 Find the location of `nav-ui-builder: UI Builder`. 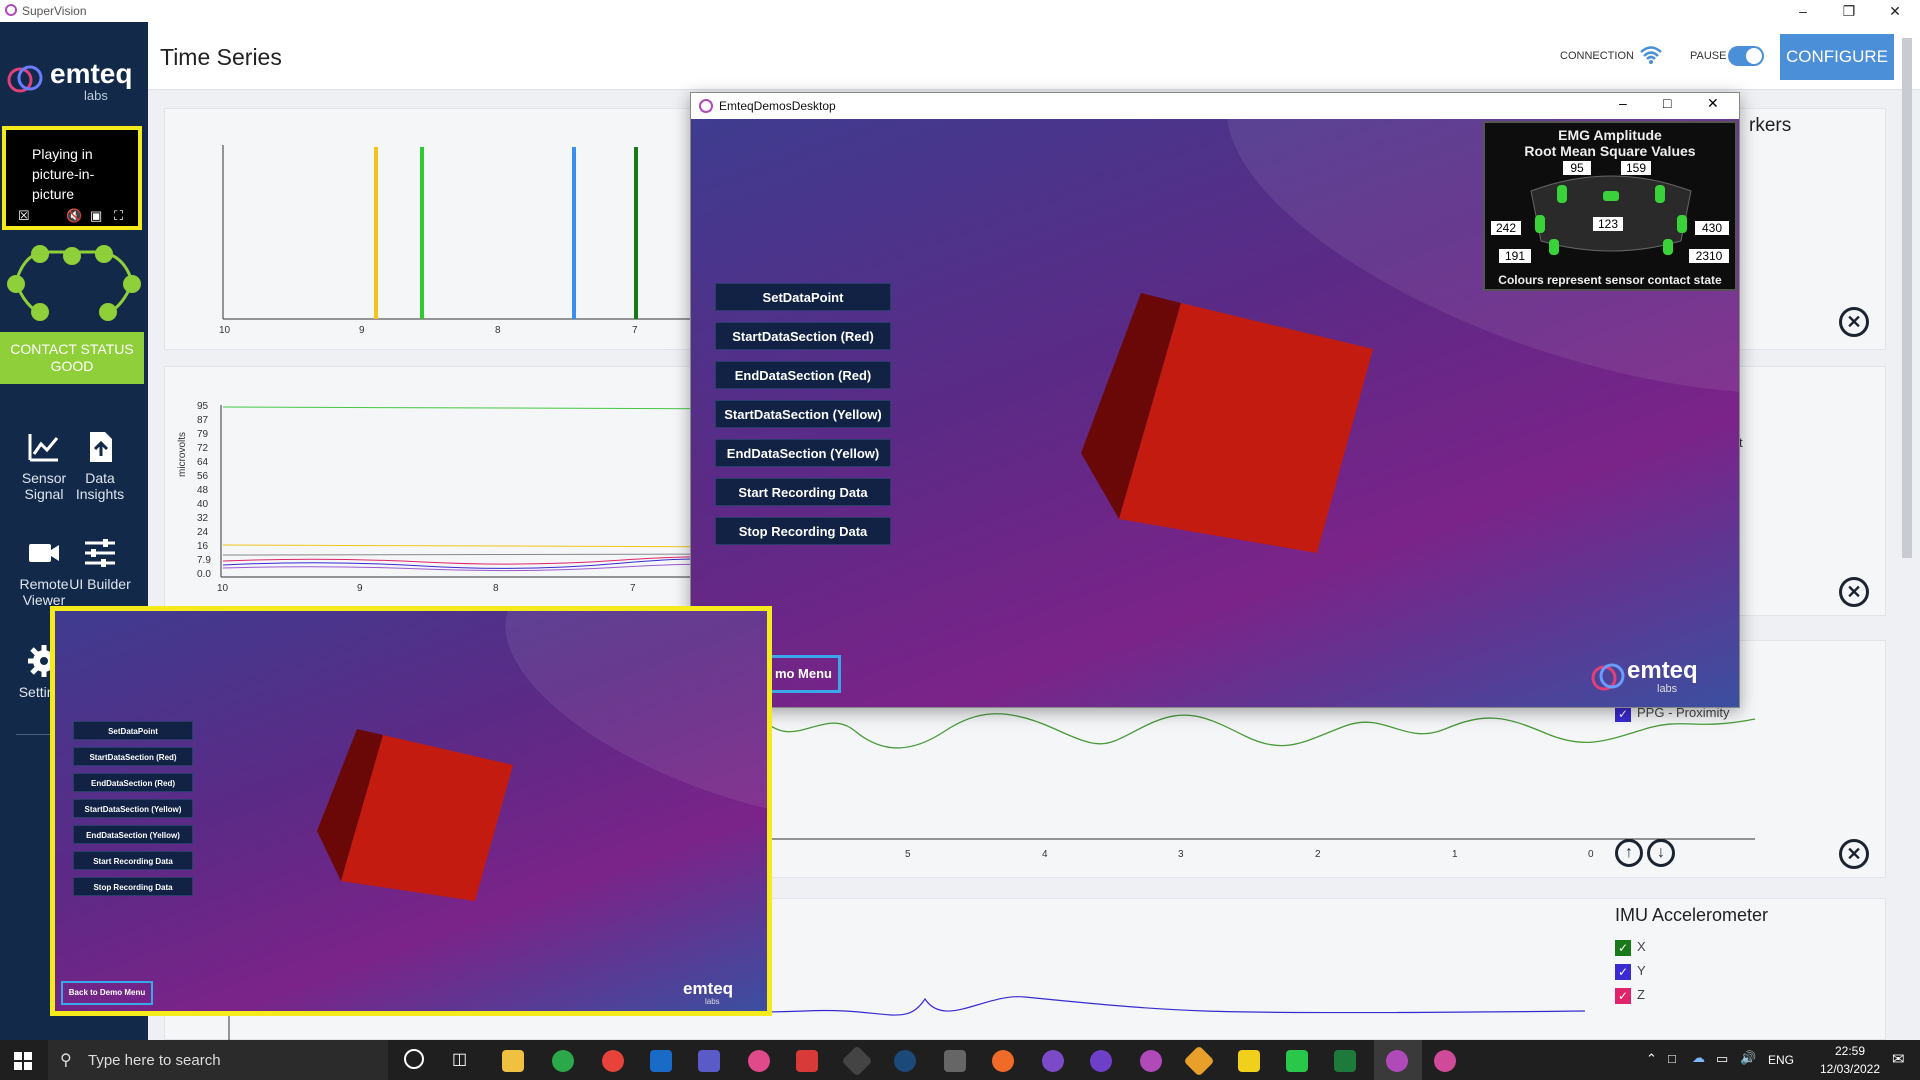

nav-ui-builder: UI Builder is located at coordinates (100, 564).